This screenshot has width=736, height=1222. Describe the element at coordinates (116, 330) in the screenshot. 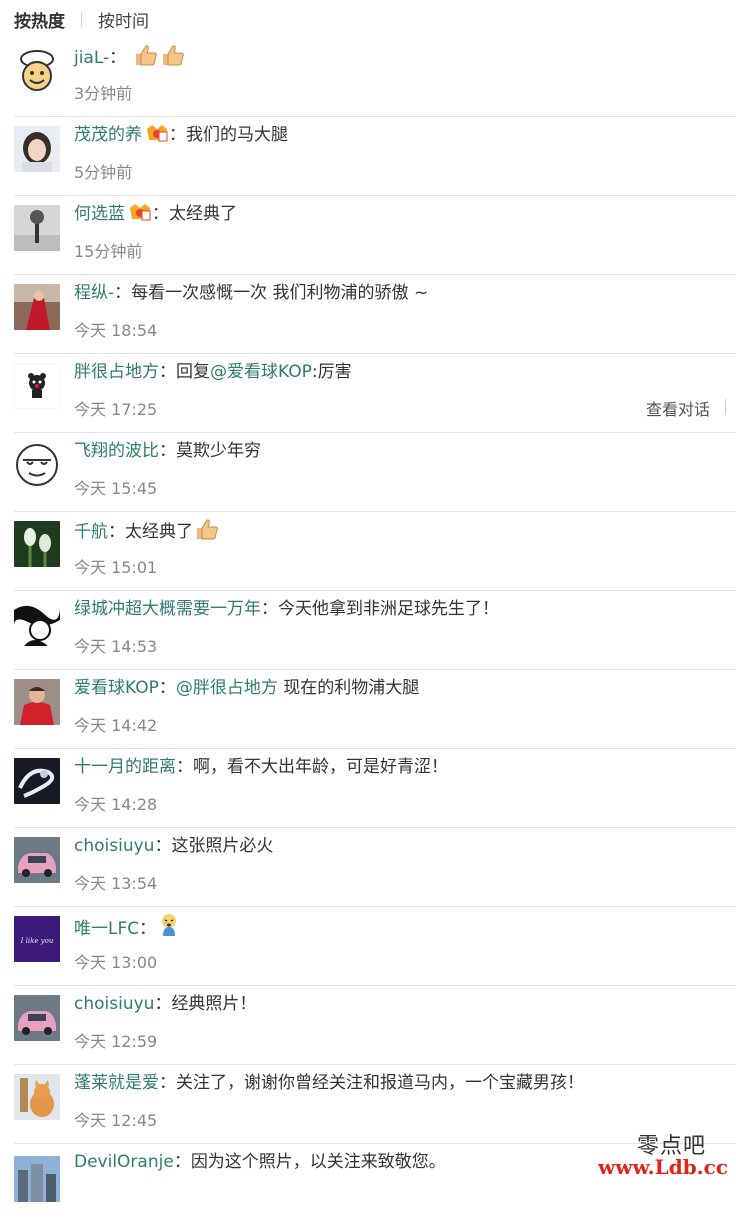

I see `comment-time: 今天 18:54` at that location.